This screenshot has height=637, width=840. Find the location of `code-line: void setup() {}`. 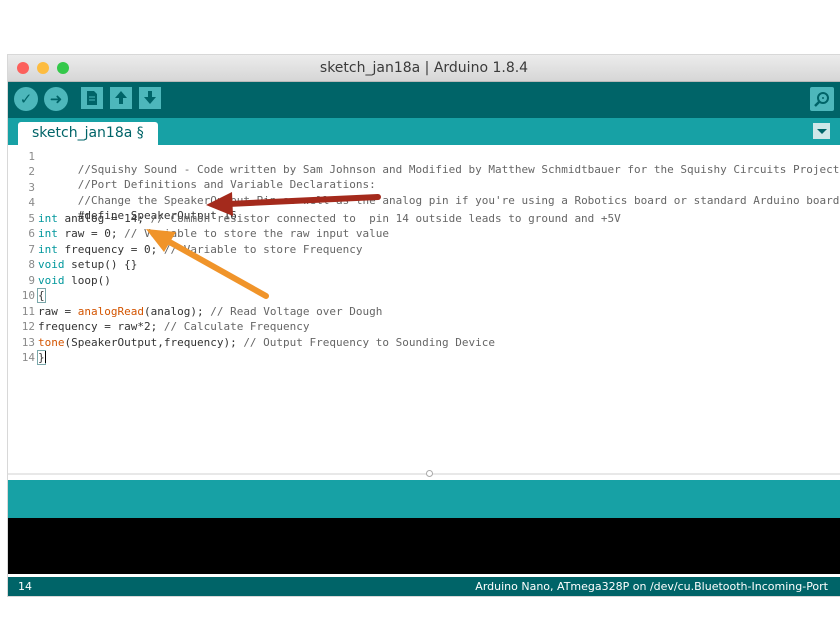

code-line: void setup() {} is located at coordinates (87, 264).